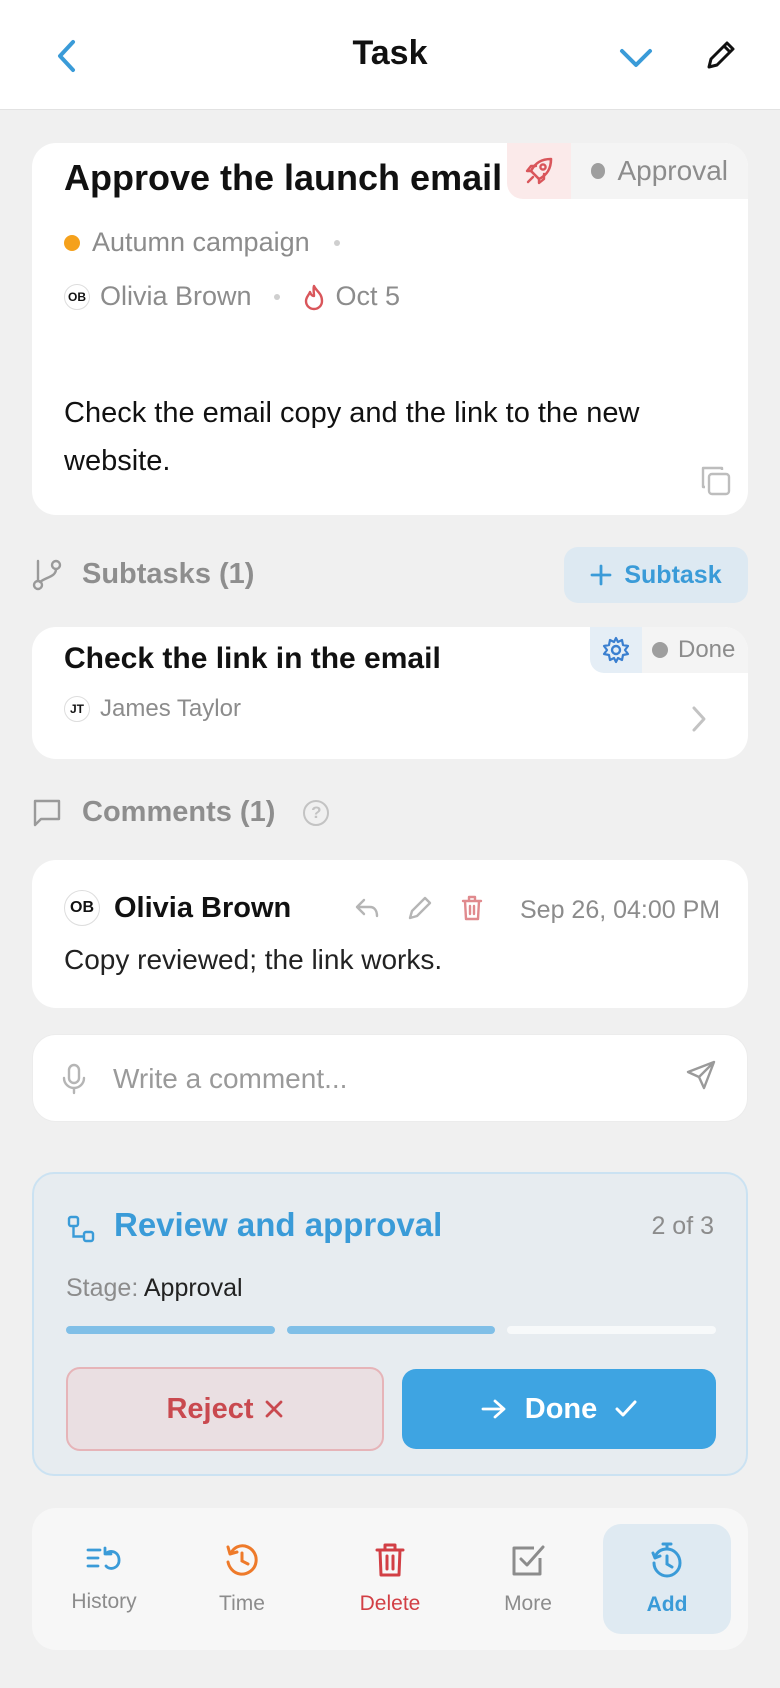 This screenshot has width=780, height=1688. I want to click on toolbar-label: Time, so click(242, 1603).